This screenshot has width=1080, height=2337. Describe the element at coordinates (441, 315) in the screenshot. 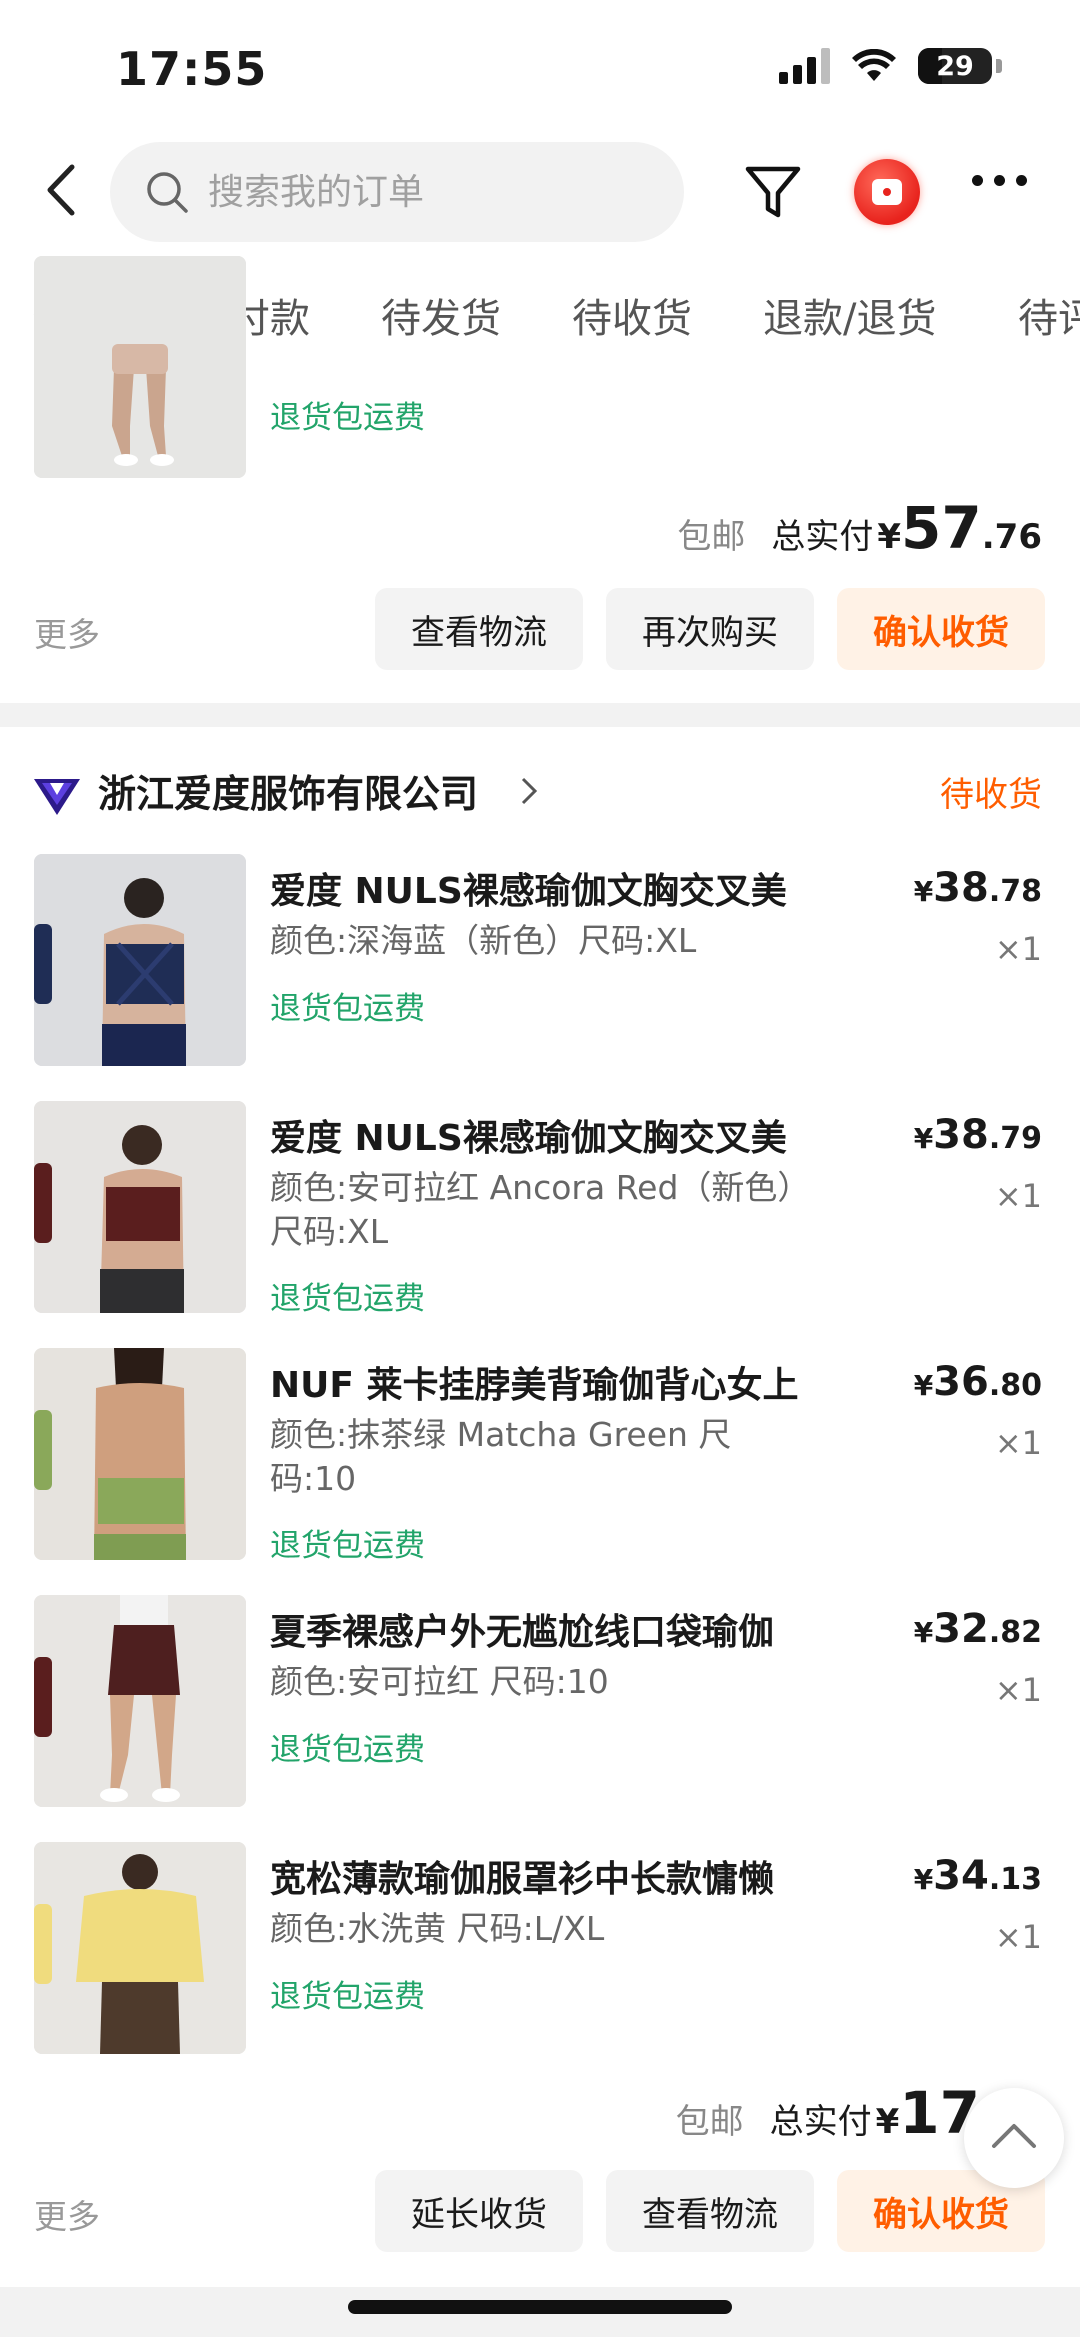

I see `tab-pending-shipment: 待发货` at that location.